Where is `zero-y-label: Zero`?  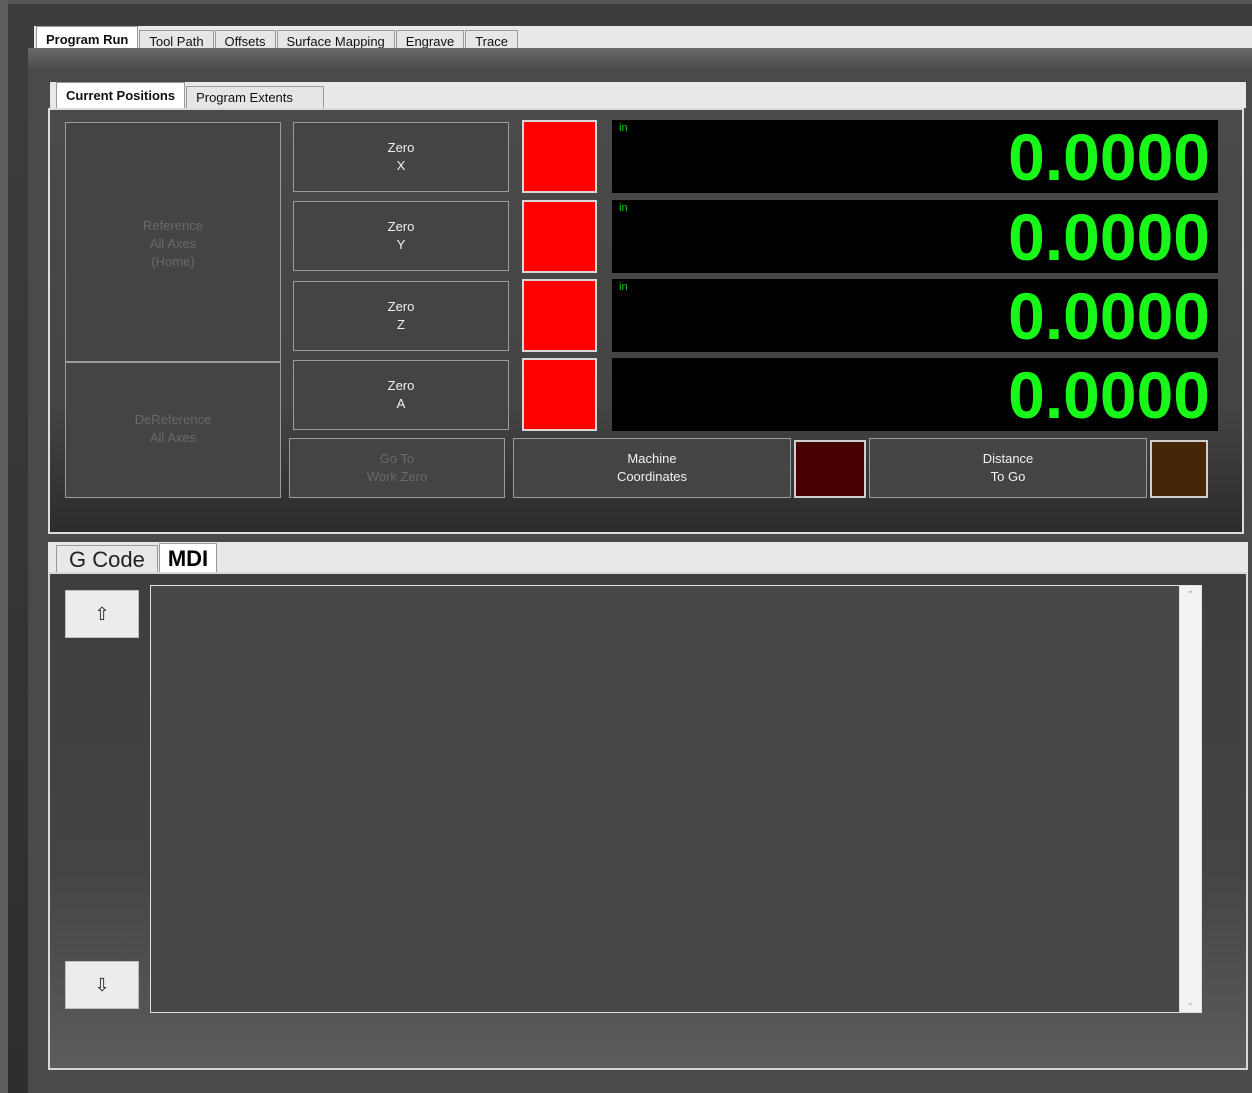 zero-y-label: Zero is located at coordinates (401, 226).